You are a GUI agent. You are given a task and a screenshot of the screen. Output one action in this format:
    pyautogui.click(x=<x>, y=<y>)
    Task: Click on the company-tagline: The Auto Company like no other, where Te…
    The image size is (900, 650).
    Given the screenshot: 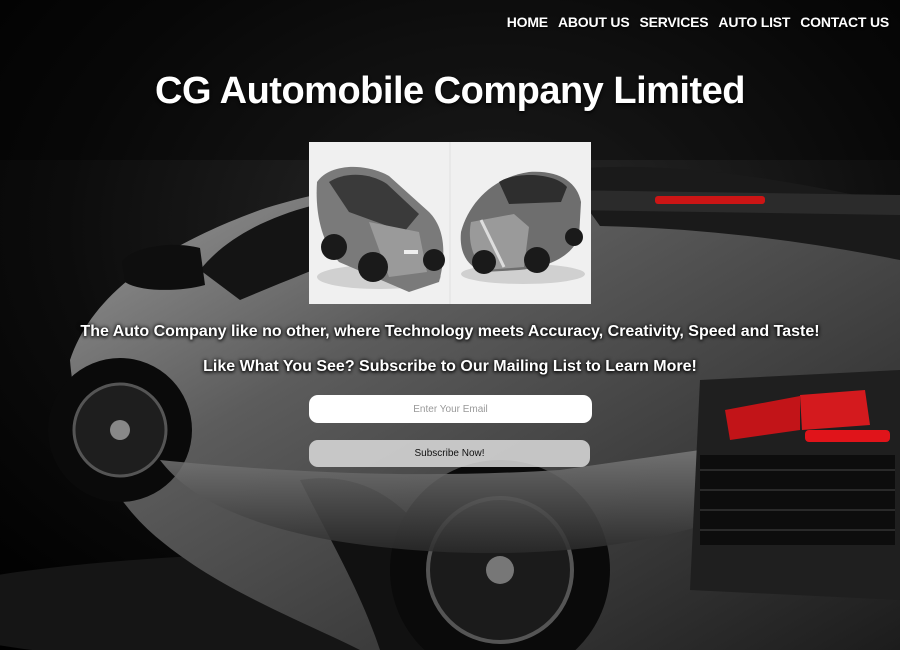 What is the action you would take?
    pyautogui.click(x=450, y=331)
    